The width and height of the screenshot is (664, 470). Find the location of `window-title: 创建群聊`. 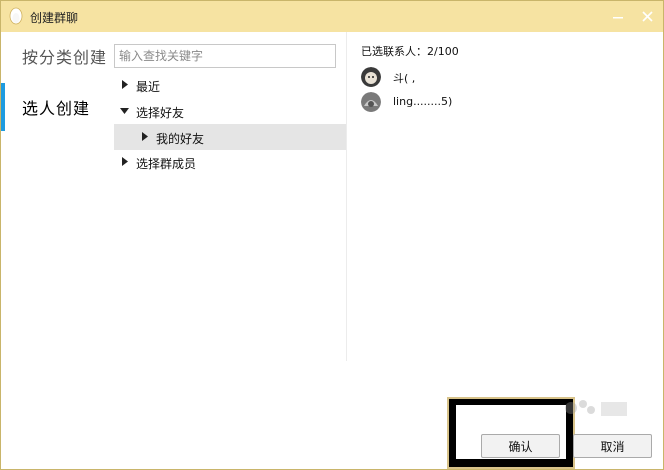

window-title: 创建群聊 is located at coordinates (54, 18).